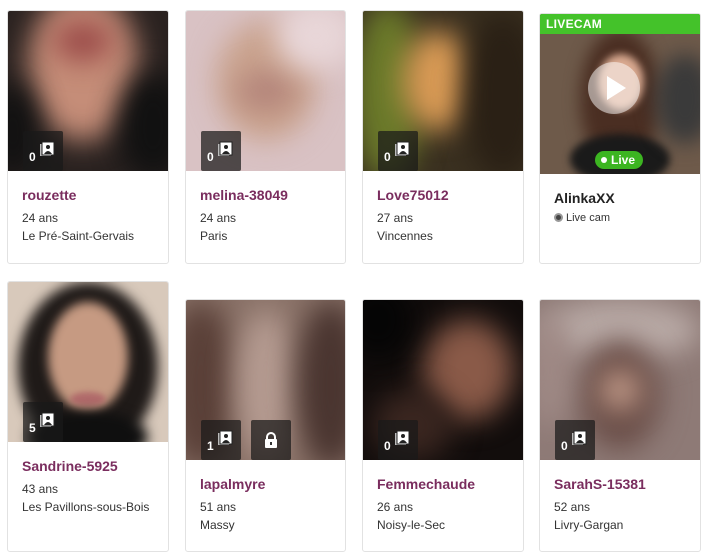 The image size is (707, 554). I want to click on livecam-sub-label: Live cam, so click(588, 218).